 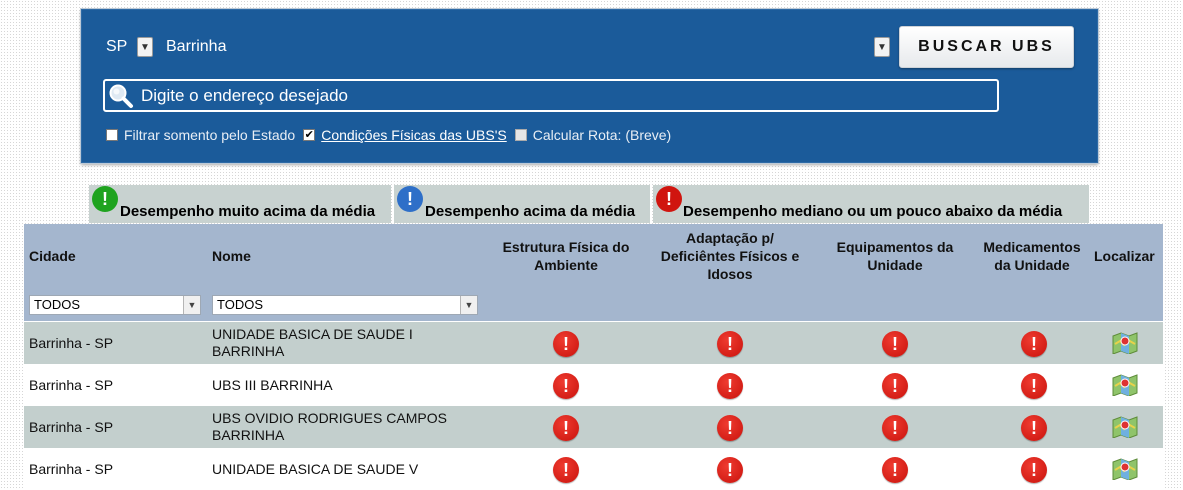 What do you see at coordinates (566, 256) in the screenshot?
I see `col-header-estrutura: Estrutura Física do Ambiente` at bounding box center [566, 256].